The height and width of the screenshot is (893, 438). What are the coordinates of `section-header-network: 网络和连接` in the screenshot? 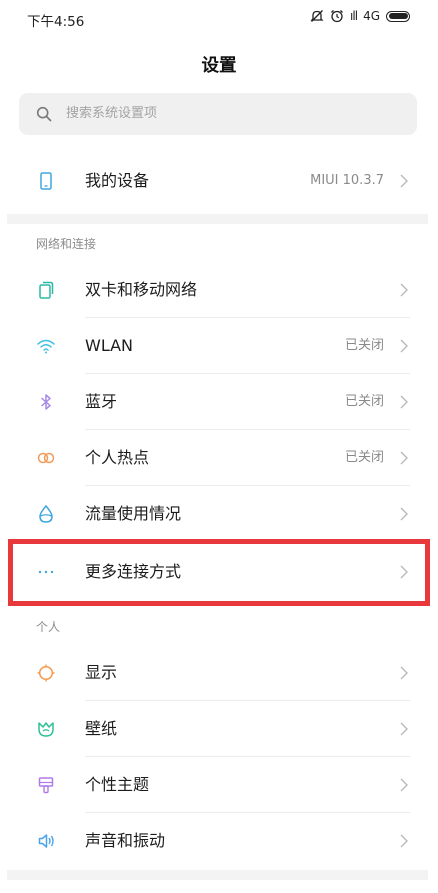 It's located at (66, 244).